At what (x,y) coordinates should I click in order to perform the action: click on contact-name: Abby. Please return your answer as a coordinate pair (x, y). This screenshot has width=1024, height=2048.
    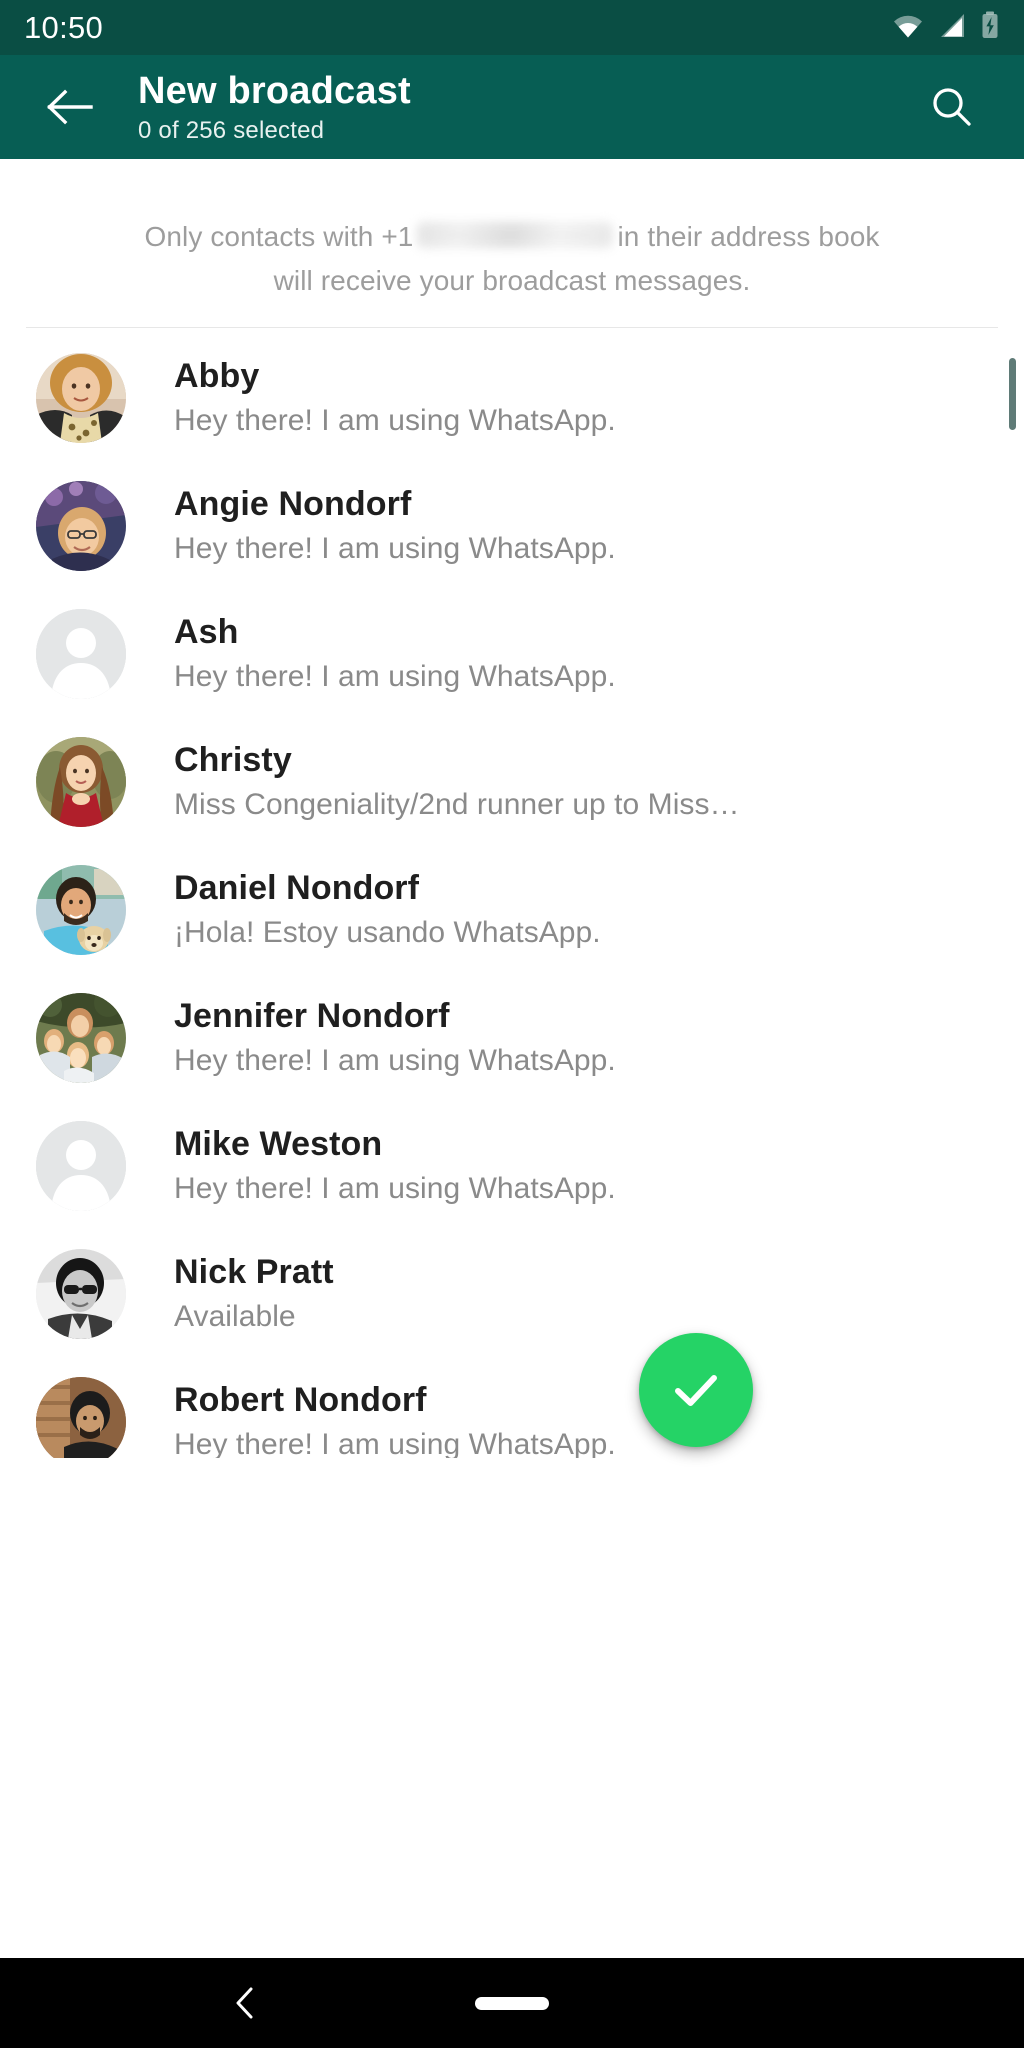
    Looking at the image, I should click on (217, 376).